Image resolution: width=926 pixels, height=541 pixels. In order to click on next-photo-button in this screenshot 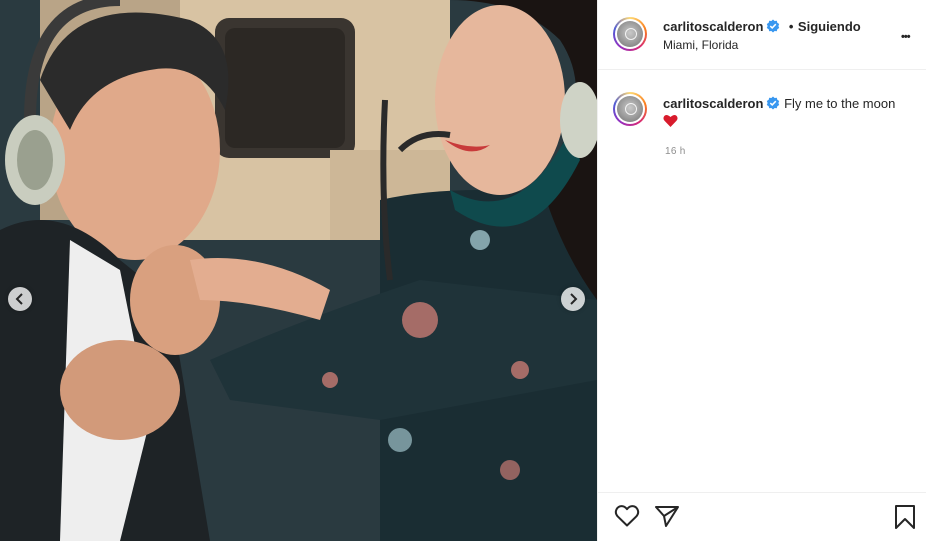, I will do `click(573, 299)`.